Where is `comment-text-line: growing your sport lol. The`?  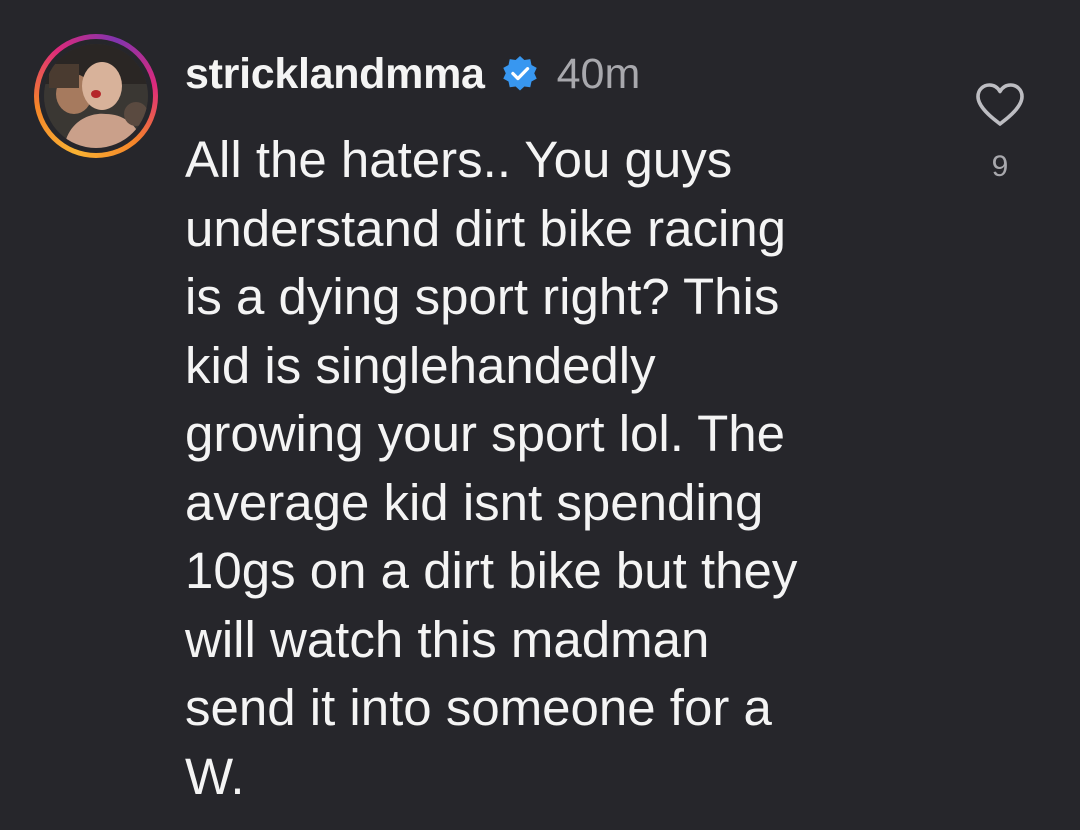 comment-text-line: growing your sport lol. The is located at coordinates (485, 433).